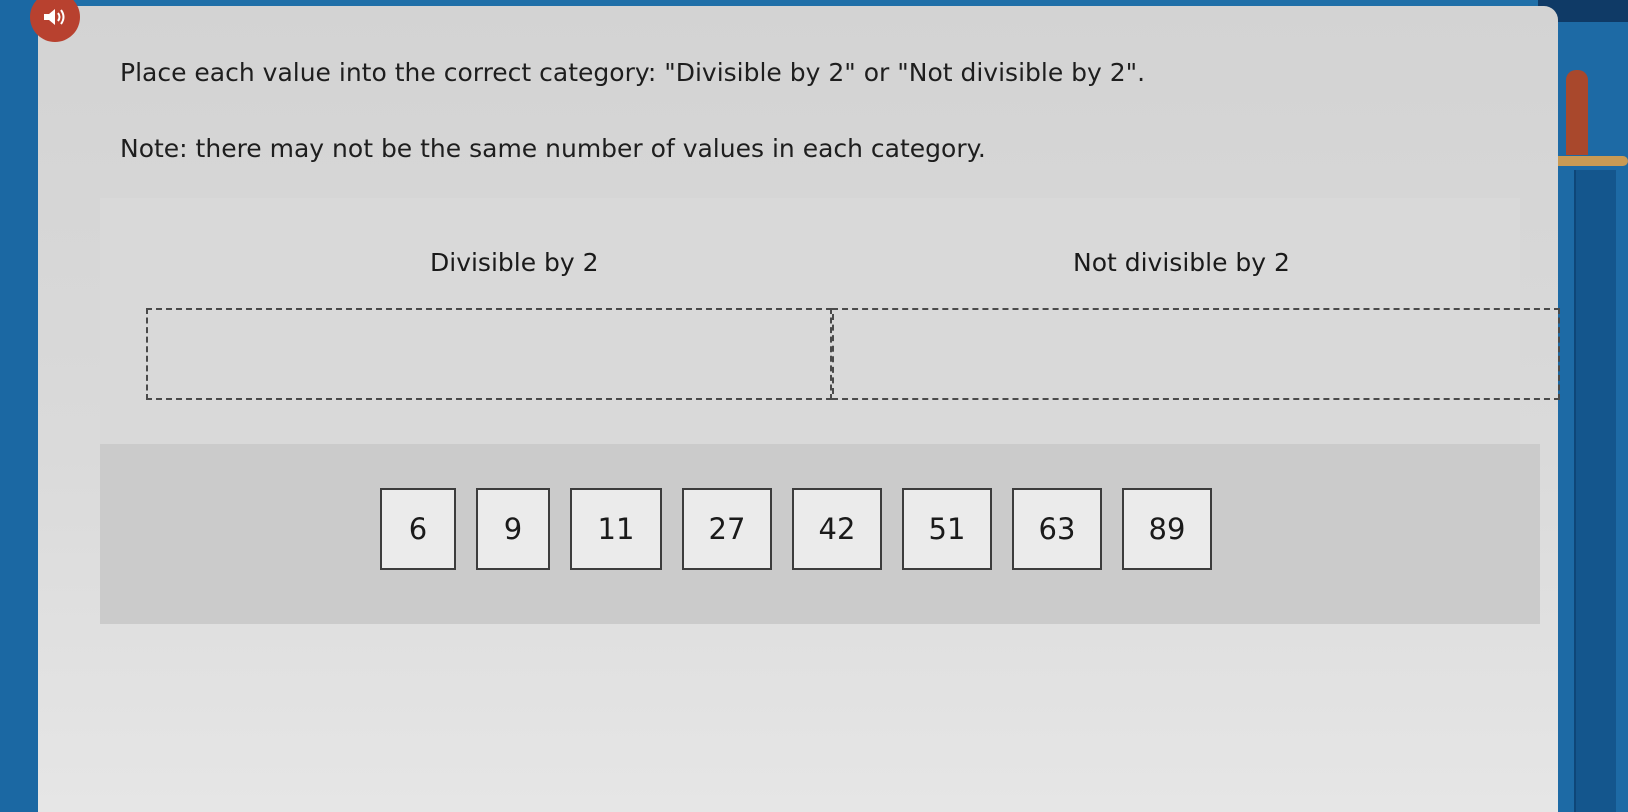 The width and height of the screenshot is (1628, 812). I want to click on drop-zone-divider, so click(833, 354).